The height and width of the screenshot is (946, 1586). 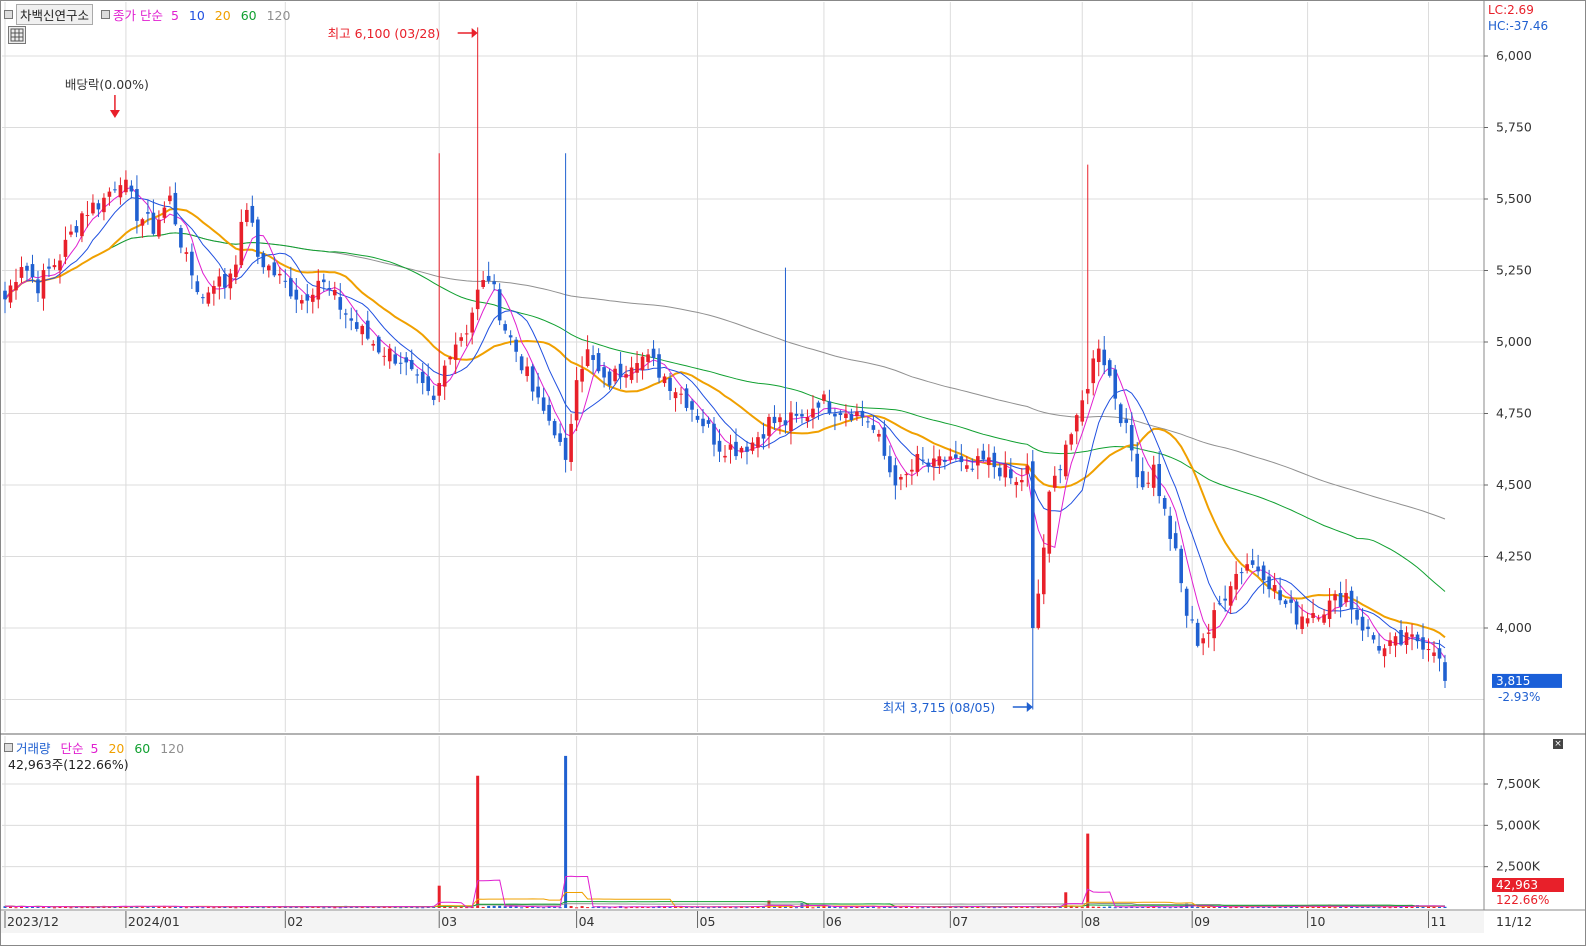 I want to click on low-annotation: 최저 3,715 (08/05), so click(x=939, y=707).